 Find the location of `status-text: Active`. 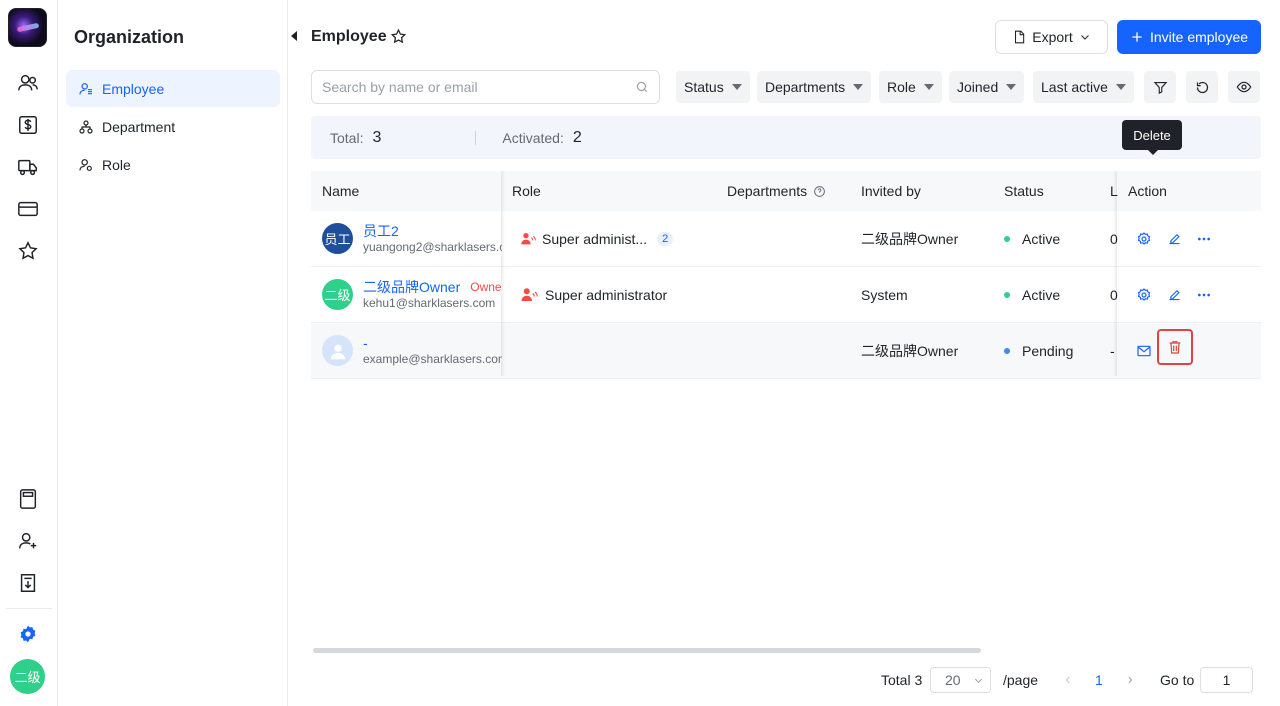

status-text: Active is located at coordinates (1041, 294).